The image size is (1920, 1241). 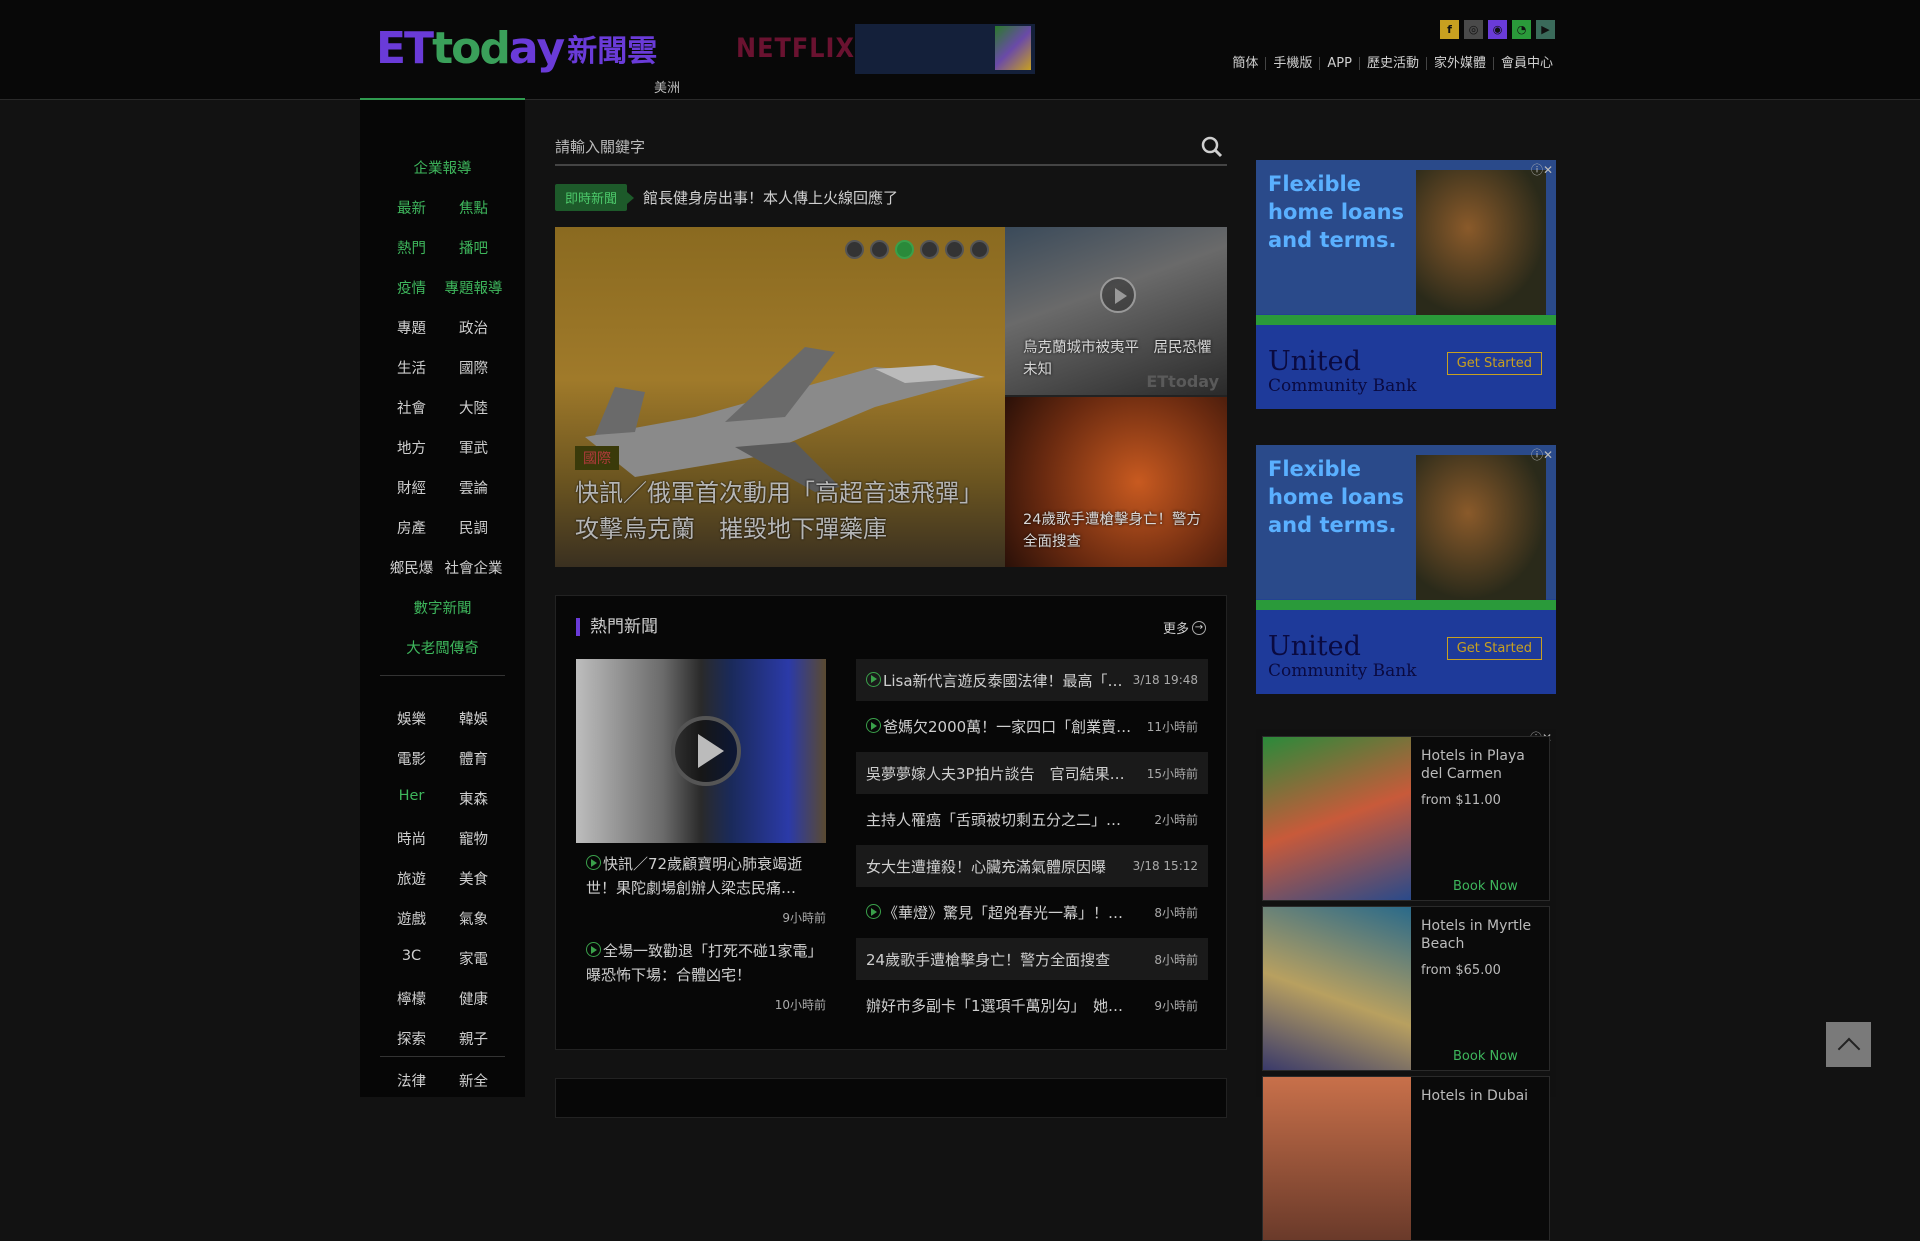 I want to click on link-mobile: 手機版, so click(x=1292, y=63).